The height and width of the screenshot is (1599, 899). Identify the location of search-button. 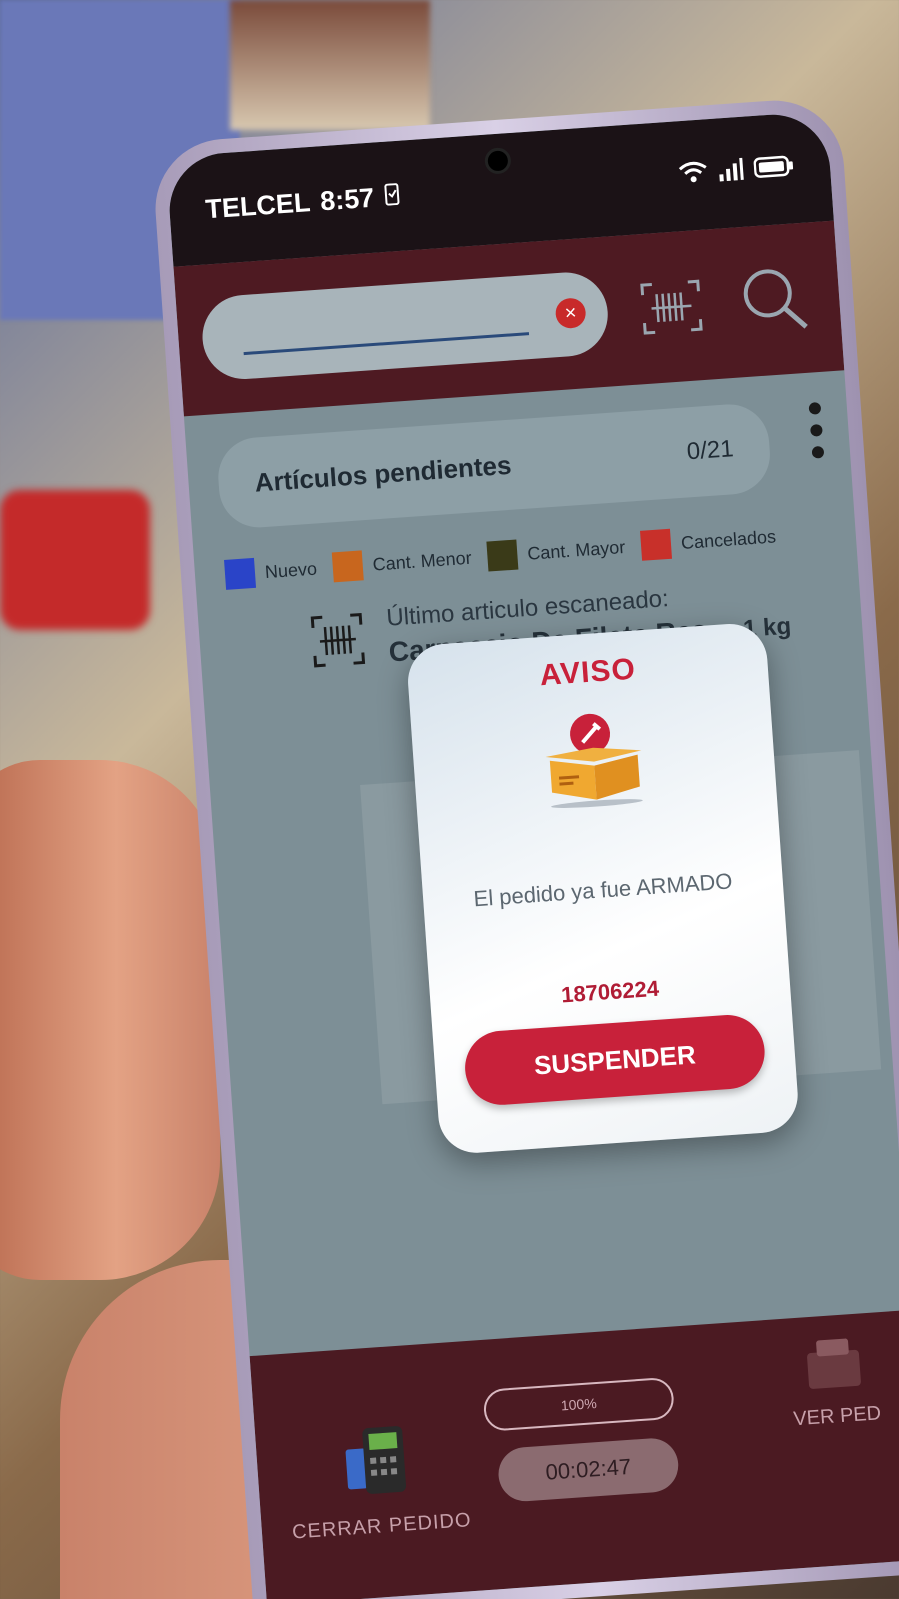
(775, 299).